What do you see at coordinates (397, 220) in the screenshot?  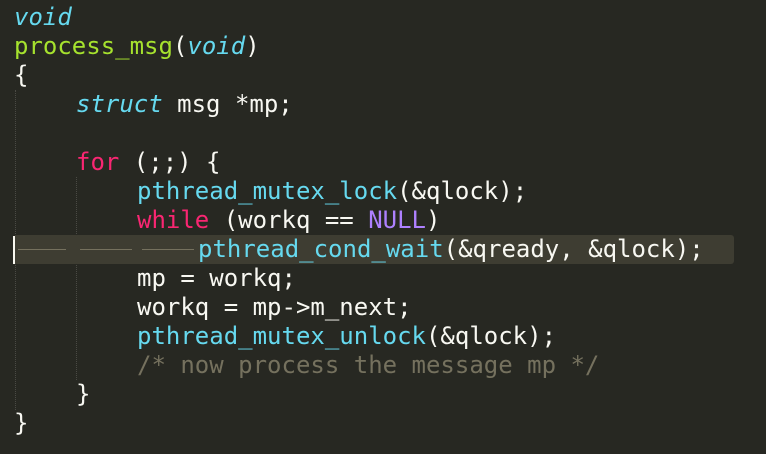 I see `null-constant: NULL` at bounding box center [397, 220].